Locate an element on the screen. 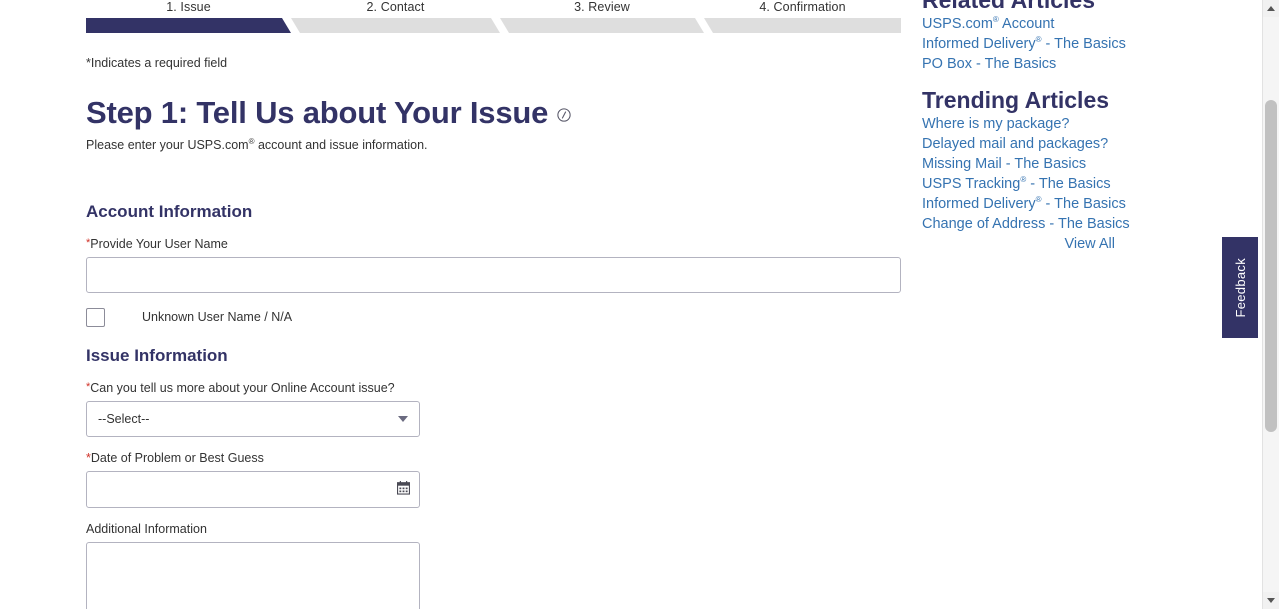 The image size is (1279, 609). date-field-group: *Date of Problem or Best Guess is located at coordinates (496, 479).